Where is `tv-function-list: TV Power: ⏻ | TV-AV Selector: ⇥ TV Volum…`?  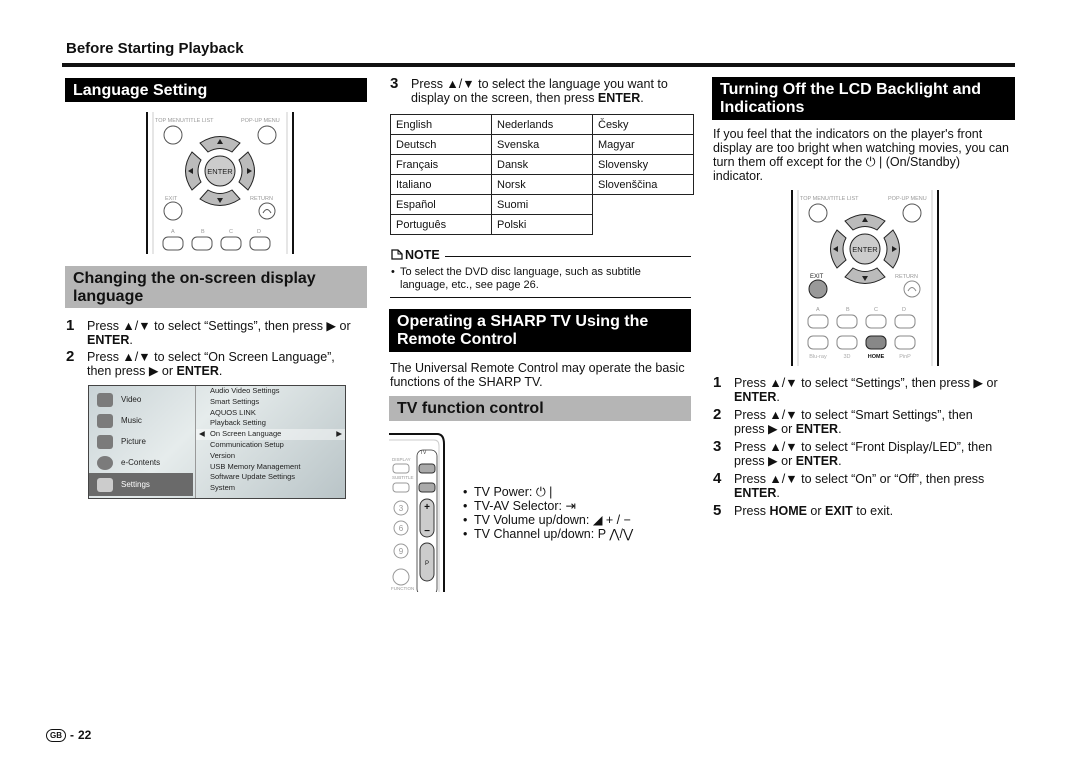
tv-function-list: TV Power: ⏻ | TV-AV Selector: ⇥ TV Volum… is located at coordinates (578, 513).